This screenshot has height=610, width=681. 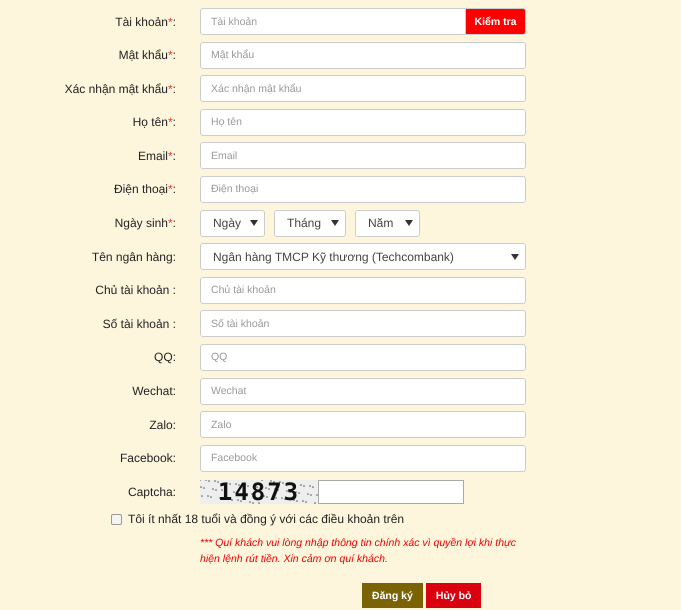 What do you see at coordinates (139, 323) in the screenshot?
I see `field-label: Số tài khoản :` at bounding box center [139, 323].